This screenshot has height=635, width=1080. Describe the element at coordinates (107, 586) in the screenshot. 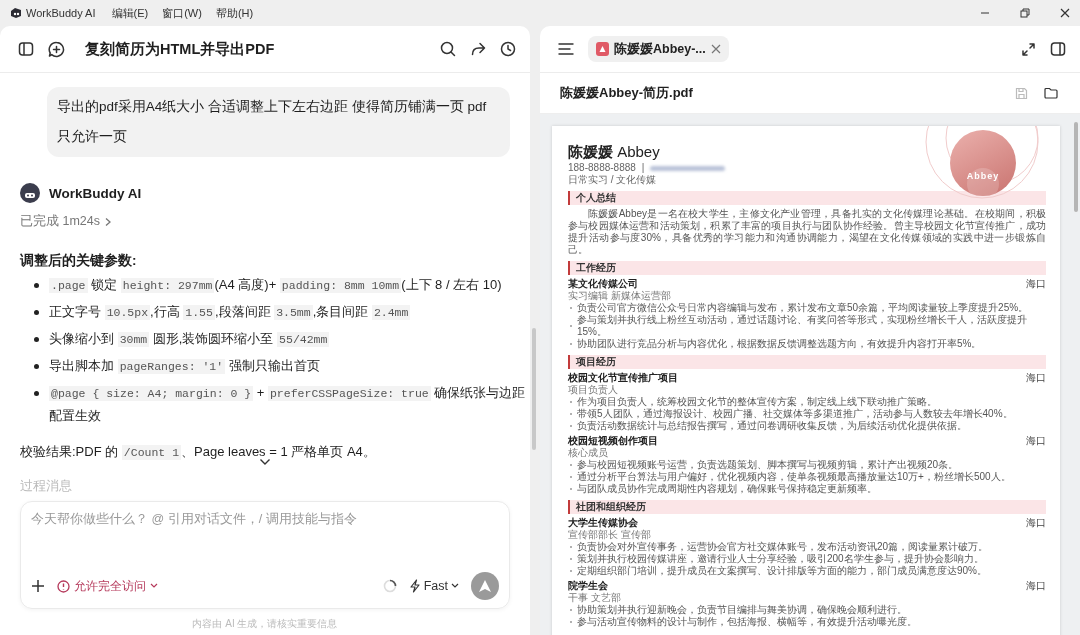

I see `access-dropdown: 允许完全访问` at that location.